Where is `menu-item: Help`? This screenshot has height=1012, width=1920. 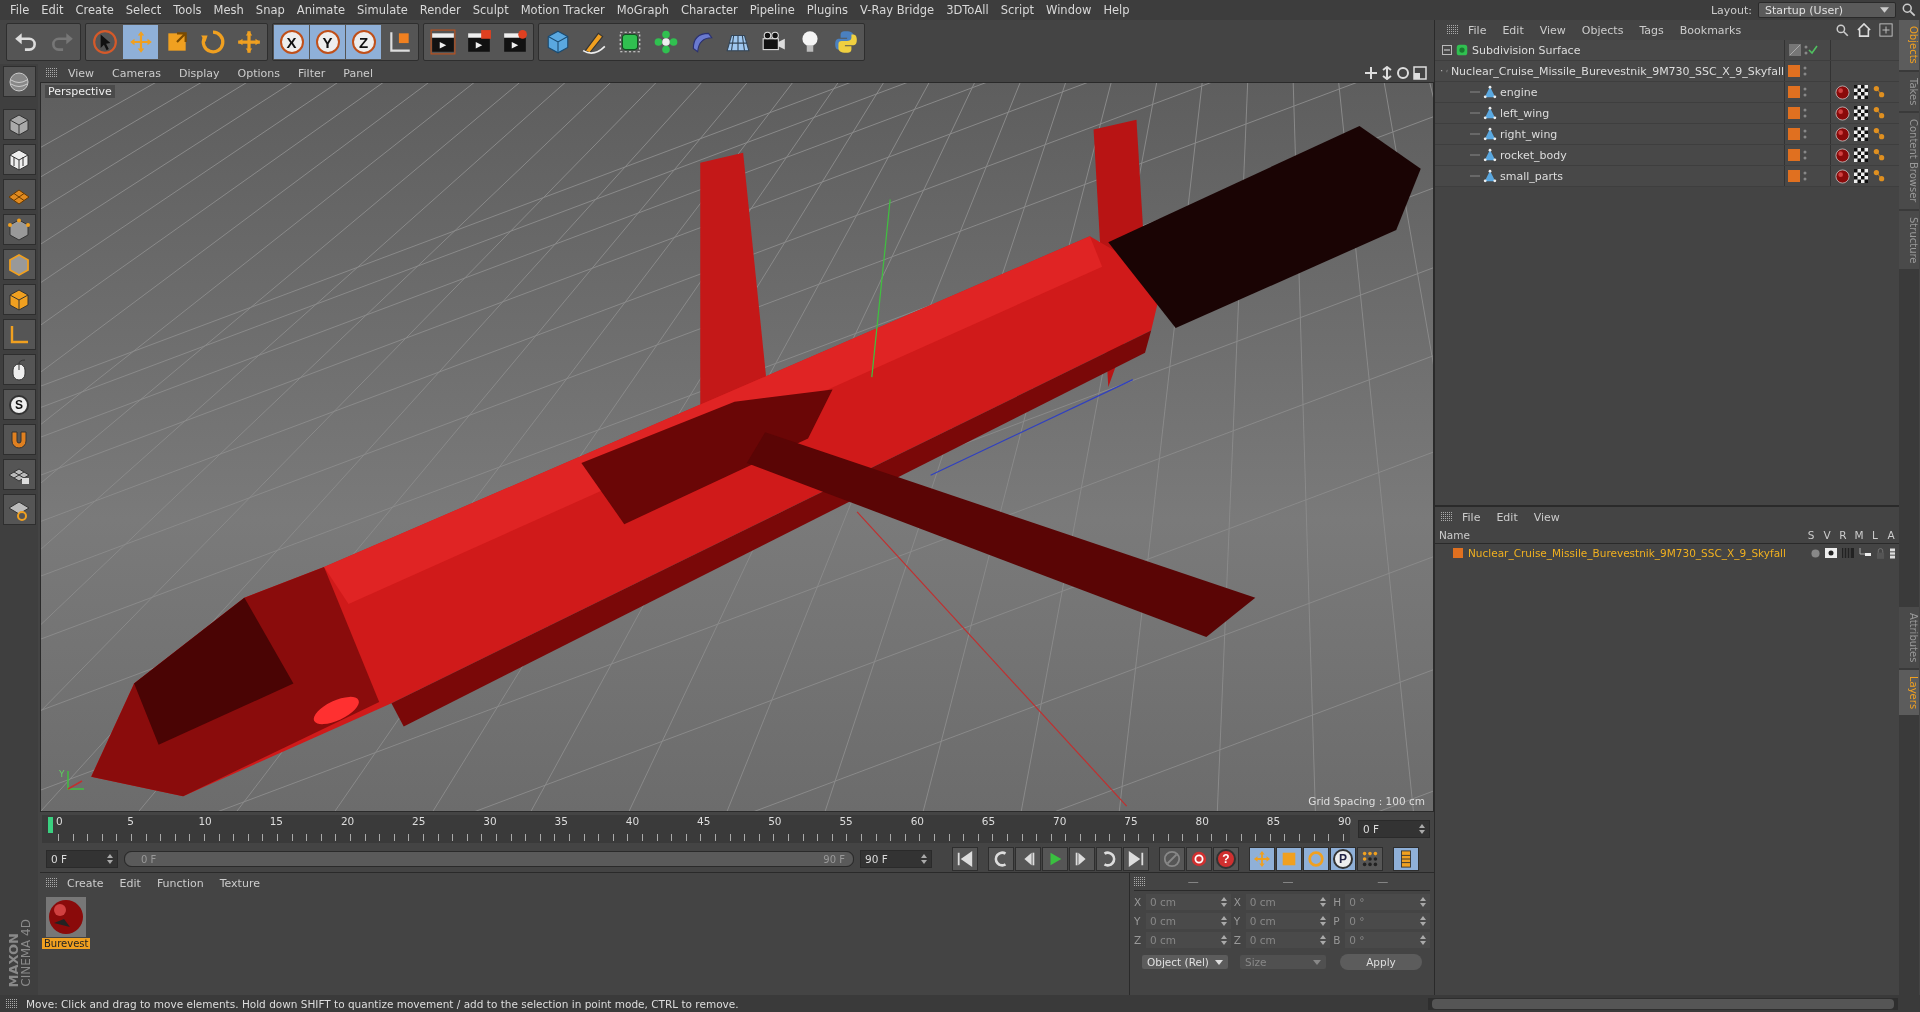 menu-item: Help is located at coordinates (1116, 10).